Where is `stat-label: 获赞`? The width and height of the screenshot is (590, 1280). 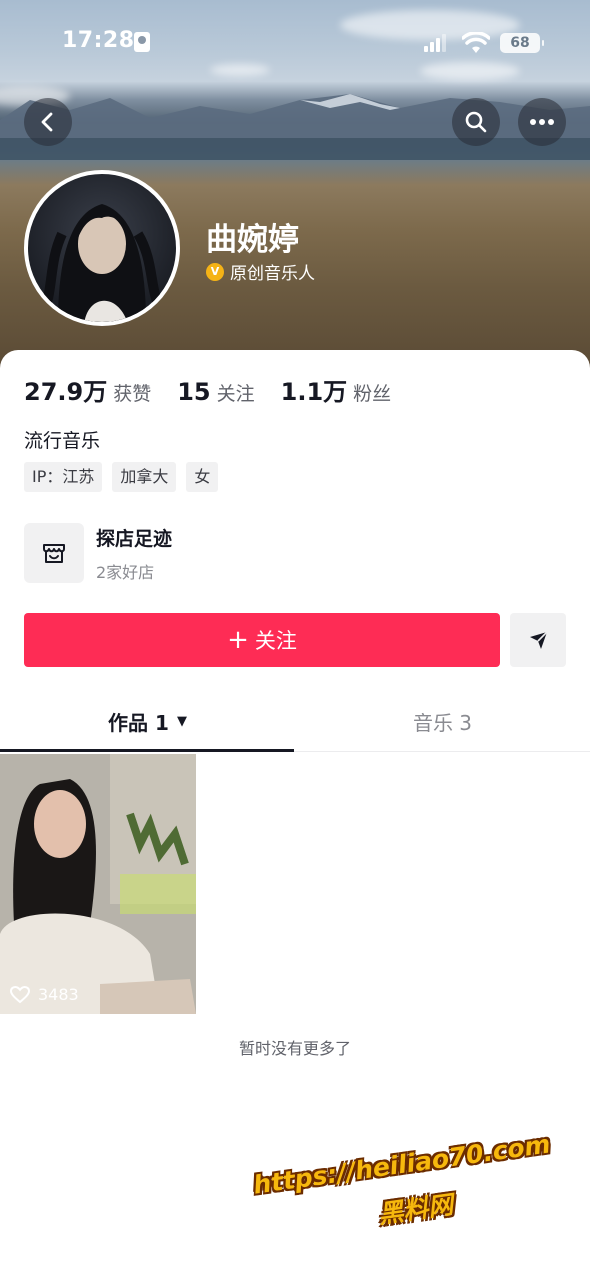
stat-label: 获赞 is located at coordinates (132, 394).